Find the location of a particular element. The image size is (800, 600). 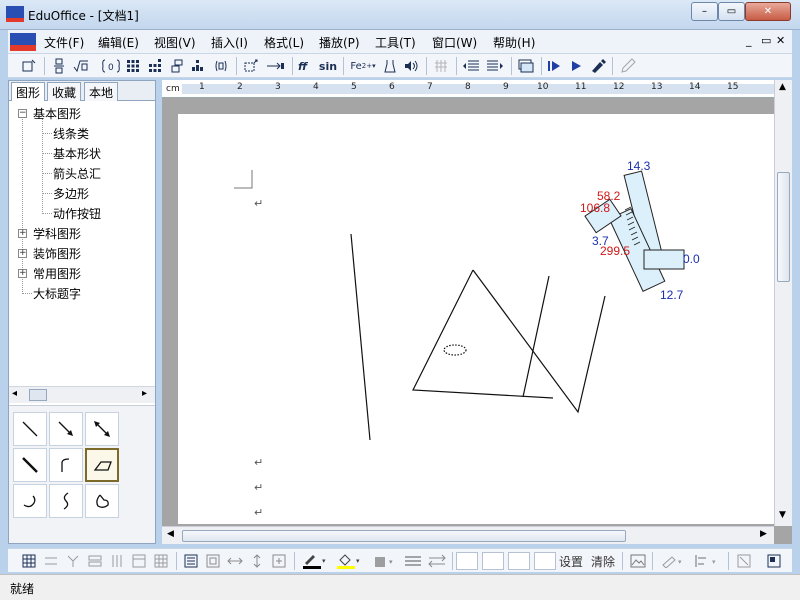

play-icon is located at coordinates (576, 66).